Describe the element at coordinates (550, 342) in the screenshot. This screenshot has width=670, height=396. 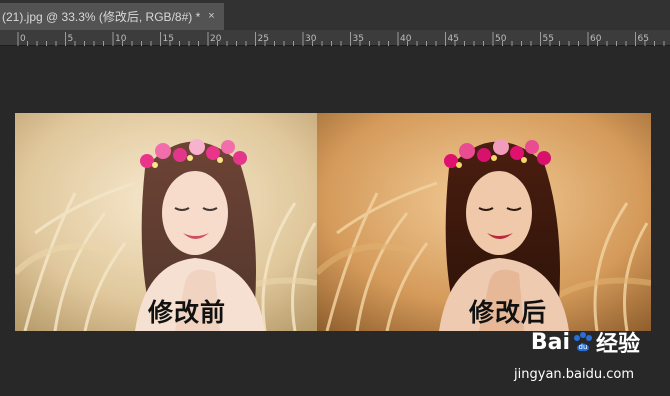
I see `watermark-brand-prefix: Bai` at that location.